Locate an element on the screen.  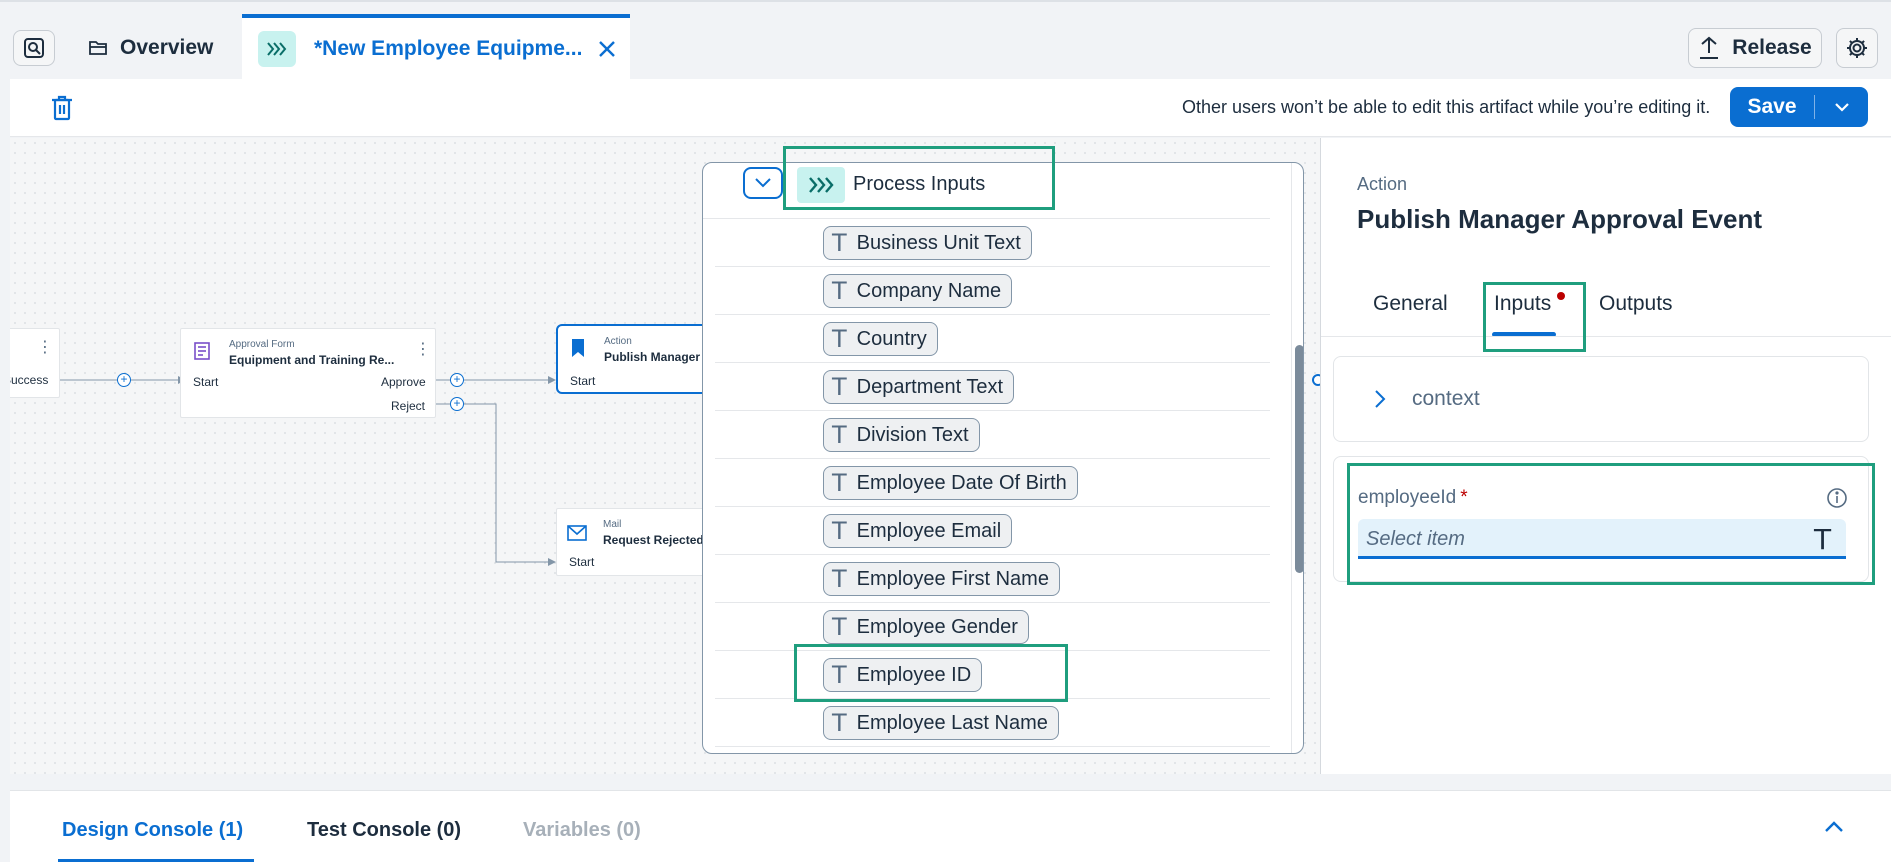
option-label: Employee Gender is located at coordinates (937, 626).